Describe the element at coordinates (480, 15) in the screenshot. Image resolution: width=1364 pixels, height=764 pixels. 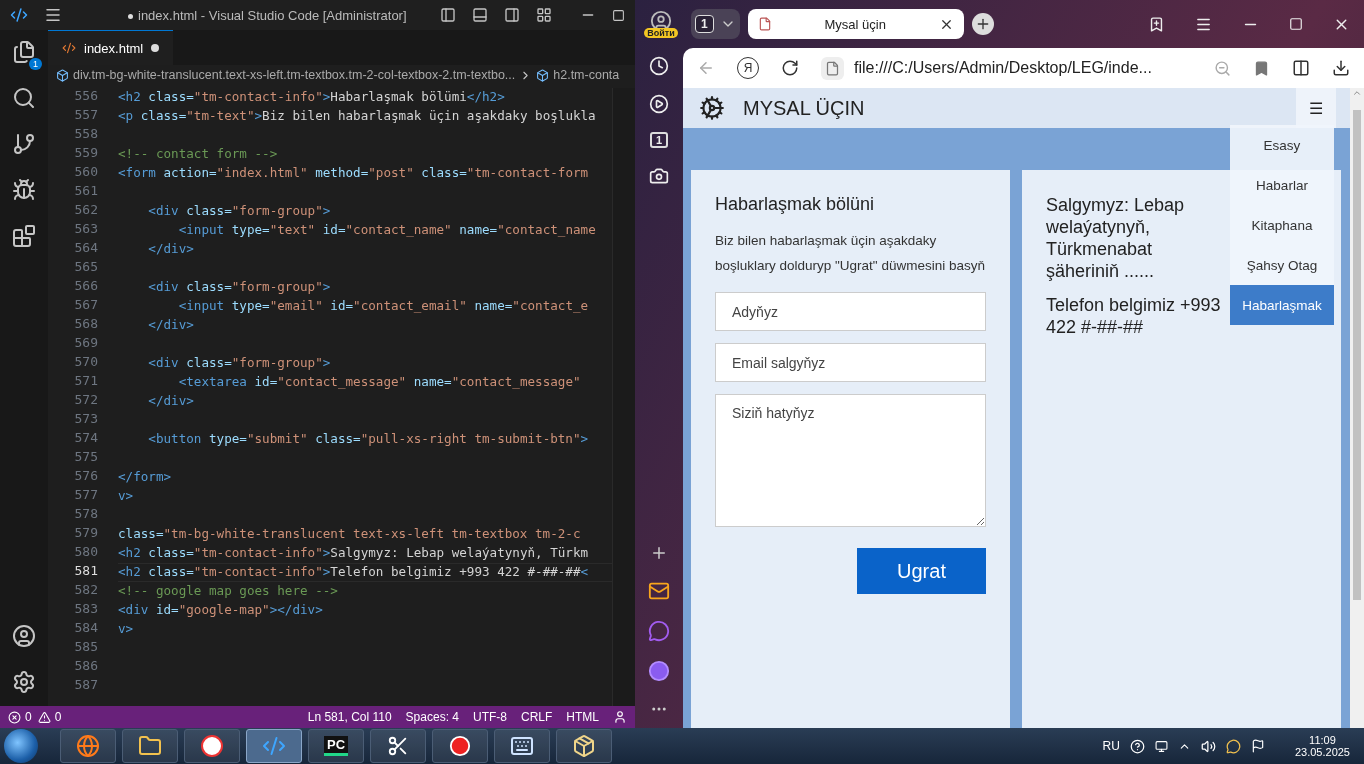
I see `panel-bottom-icon` at that location.